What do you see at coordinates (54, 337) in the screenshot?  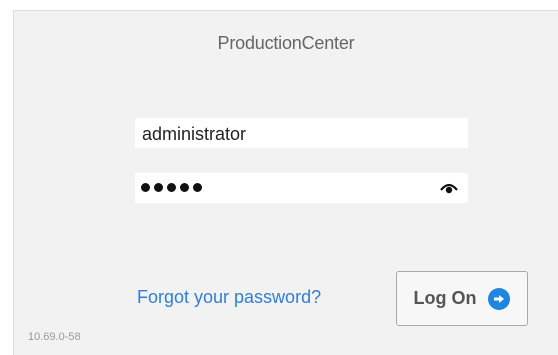 I see `version-label: 10.69.0-58` at bounding box center [54, 337].